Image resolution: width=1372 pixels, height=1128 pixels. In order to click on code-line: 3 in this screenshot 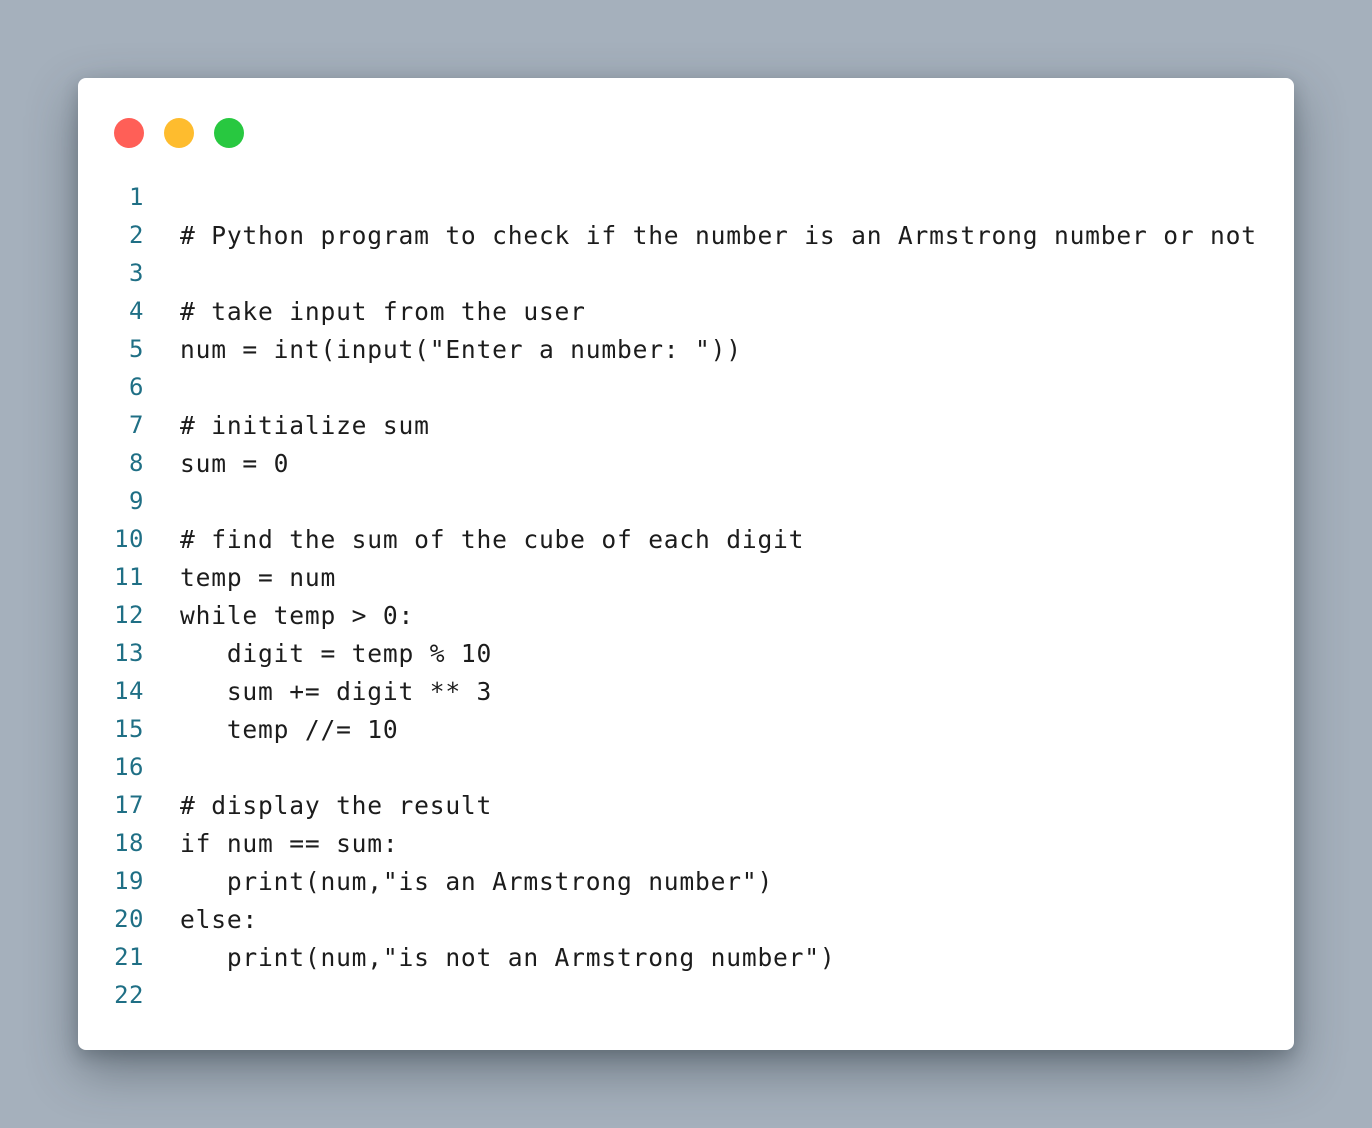, I will do `click(686, 273)`.